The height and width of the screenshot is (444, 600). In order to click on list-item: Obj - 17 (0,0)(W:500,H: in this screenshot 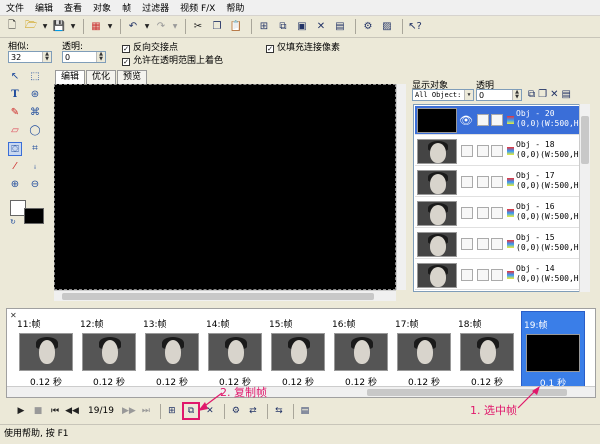, I will do `click(498, 182)`.